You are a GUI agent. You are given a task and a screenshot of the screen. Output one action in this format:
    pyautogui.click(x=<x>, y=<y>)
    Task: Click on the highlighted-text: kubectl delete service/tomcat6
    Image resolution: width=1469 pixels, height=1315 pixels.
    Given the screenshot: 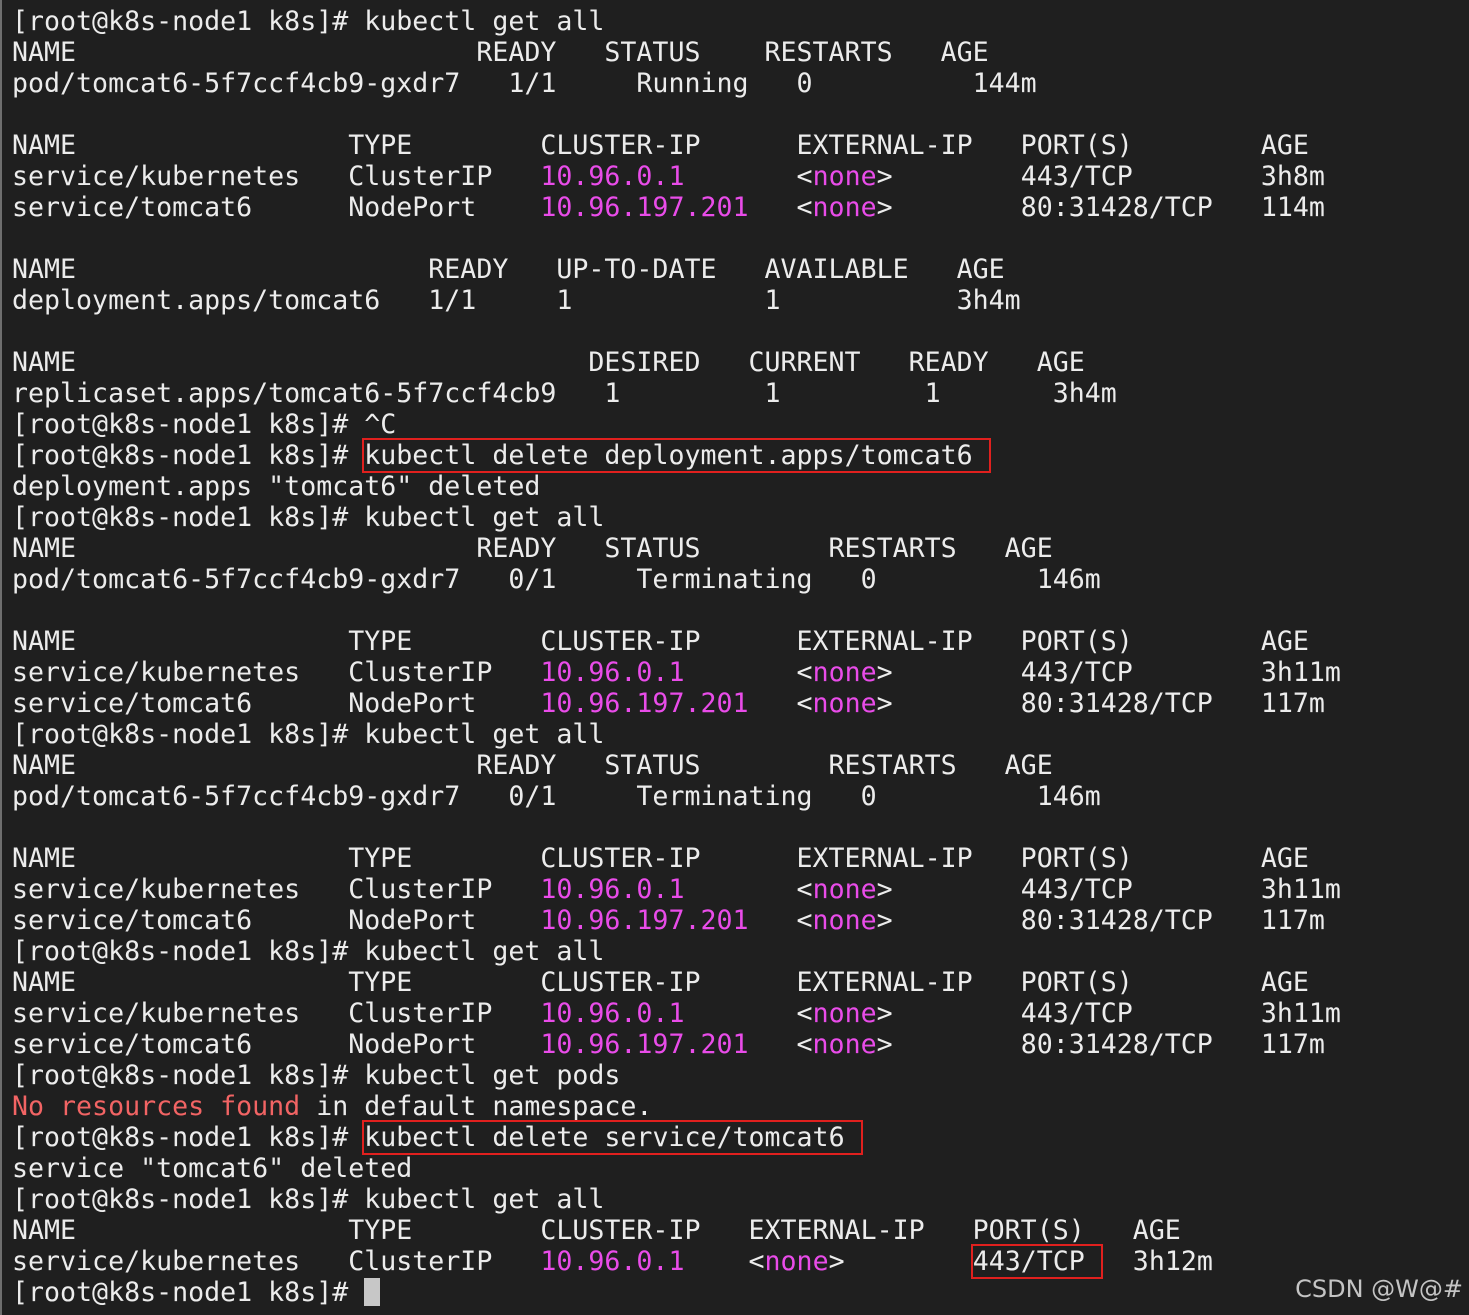 What is the action you would take?
    pyautogui.click(x=612, y=1137)
    